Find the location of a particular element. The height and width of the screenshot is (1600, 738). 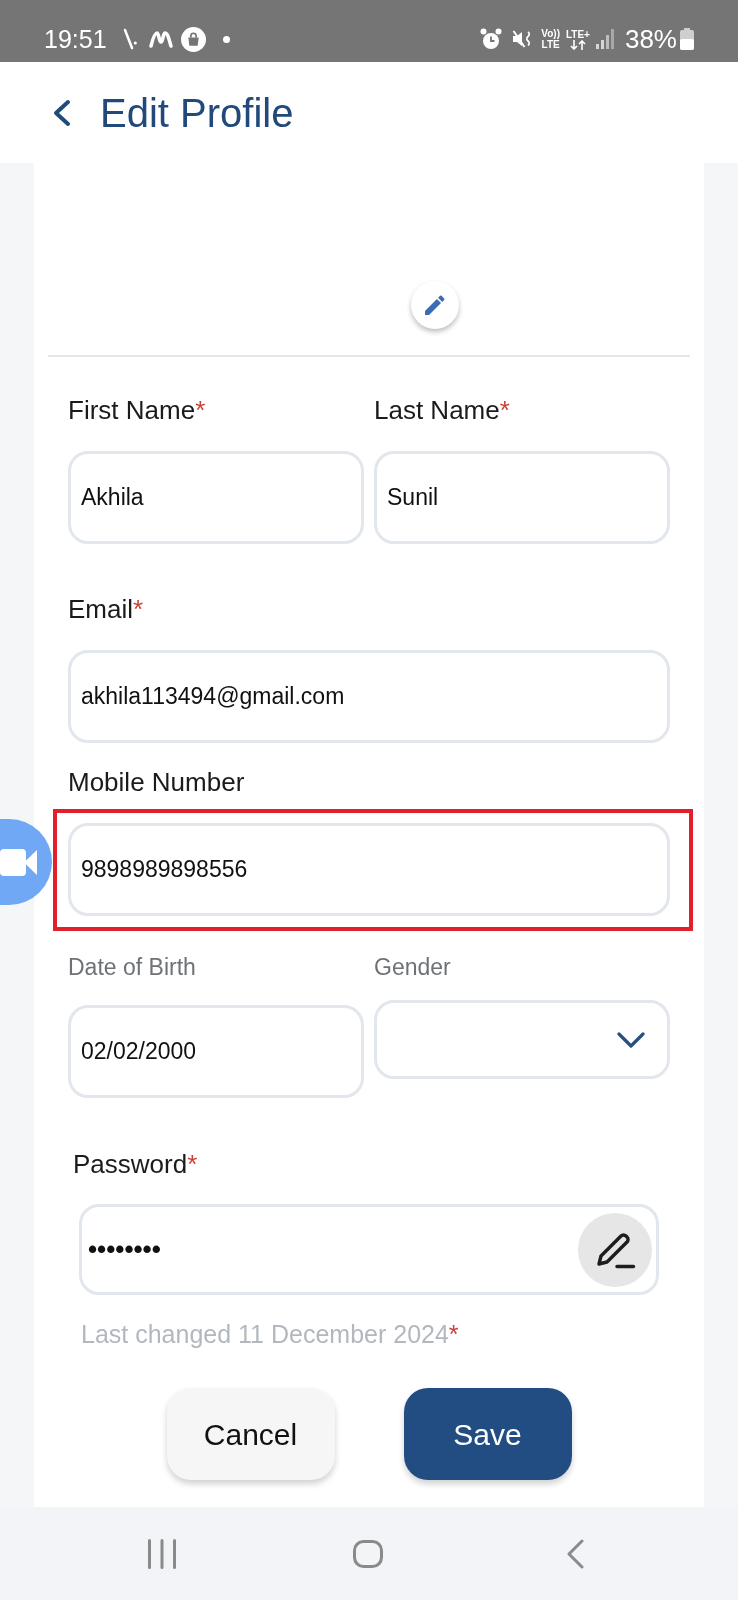

field-label: Gender is located at coordinates (413, 967).